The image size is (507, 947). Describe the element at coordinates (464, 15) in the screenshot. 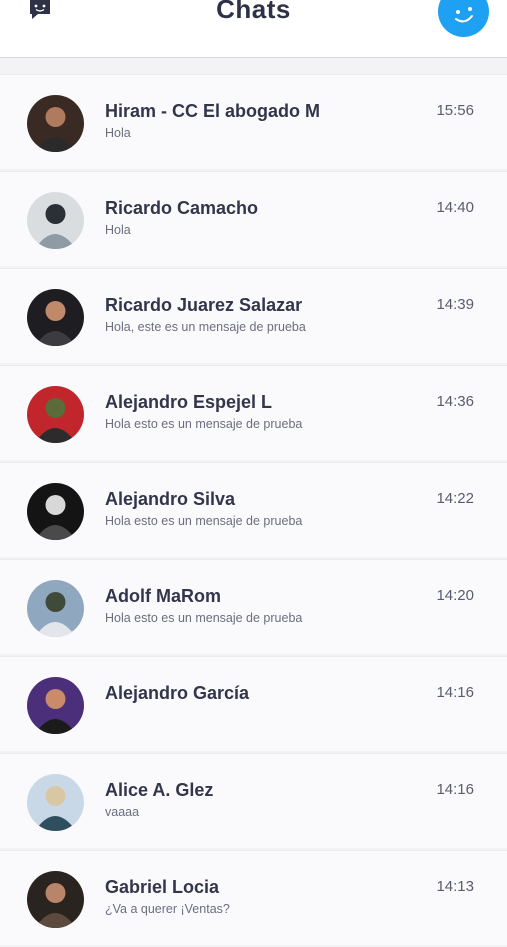

I see `smiley-icon` at that location.